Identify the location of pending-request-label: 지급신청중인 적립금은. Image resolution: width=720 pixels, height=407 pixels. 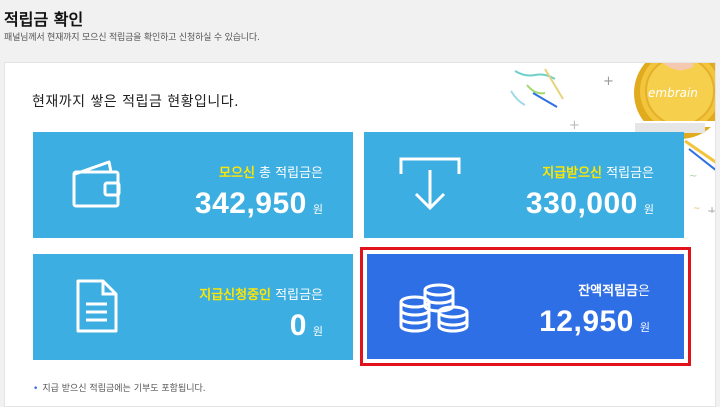
(261, 295).